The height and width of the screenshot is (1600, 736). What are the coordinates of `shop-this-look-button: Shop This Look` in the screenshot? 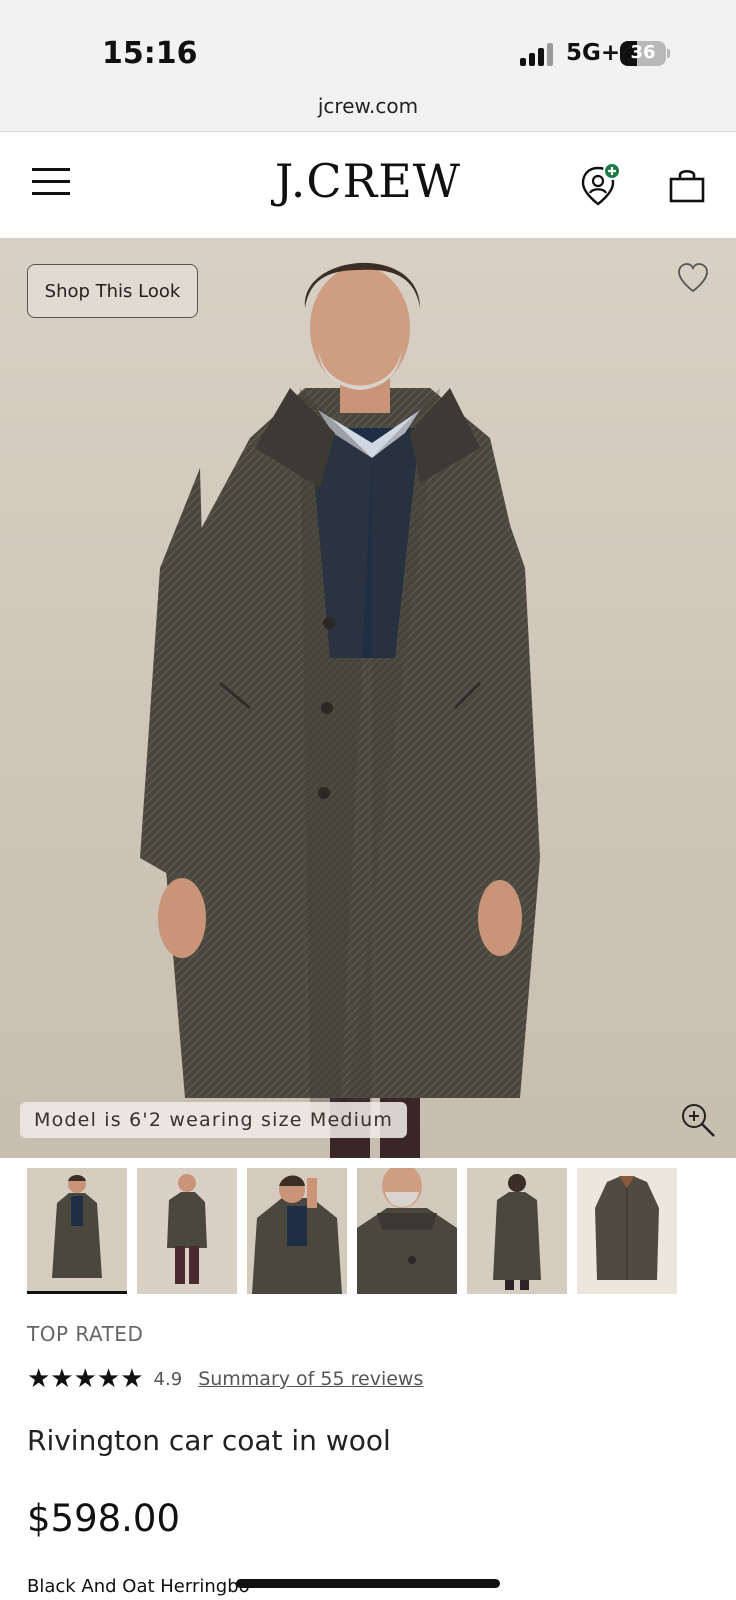 It's located at (112, 291).